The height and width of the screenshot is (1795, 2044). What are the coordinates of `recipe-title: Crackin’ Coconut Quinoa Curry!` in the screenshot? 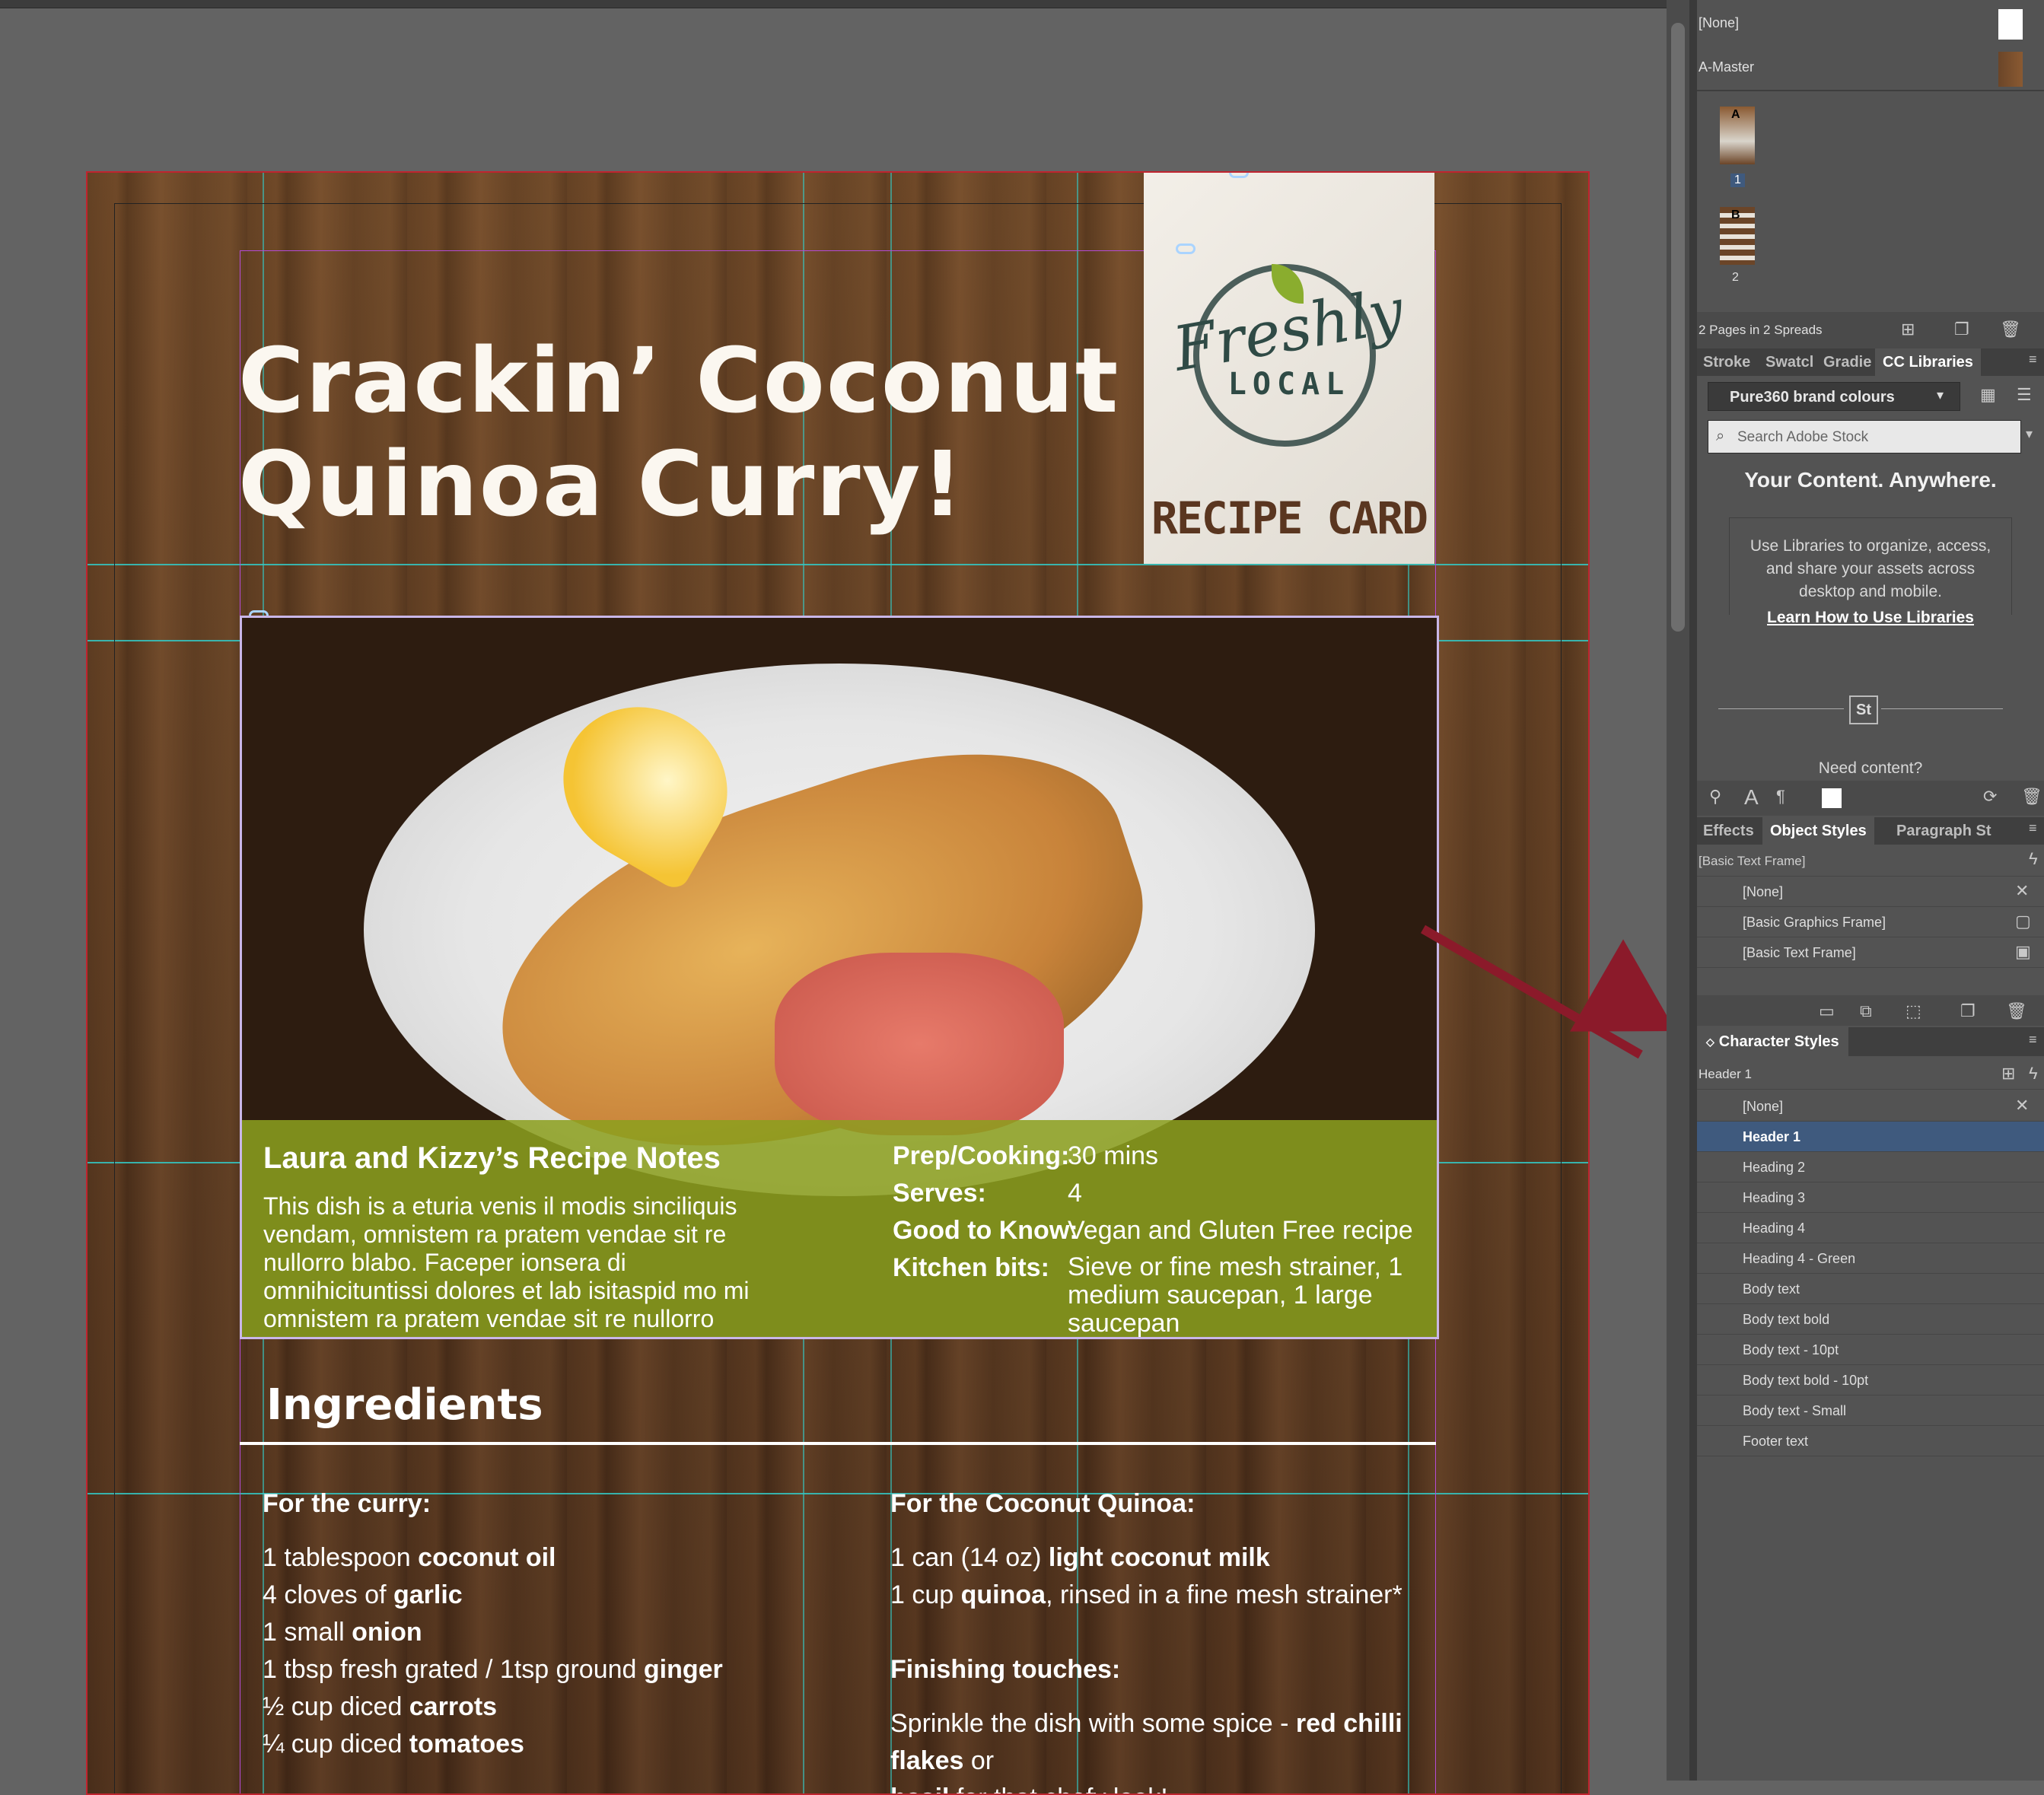 It's located at (678, 432).